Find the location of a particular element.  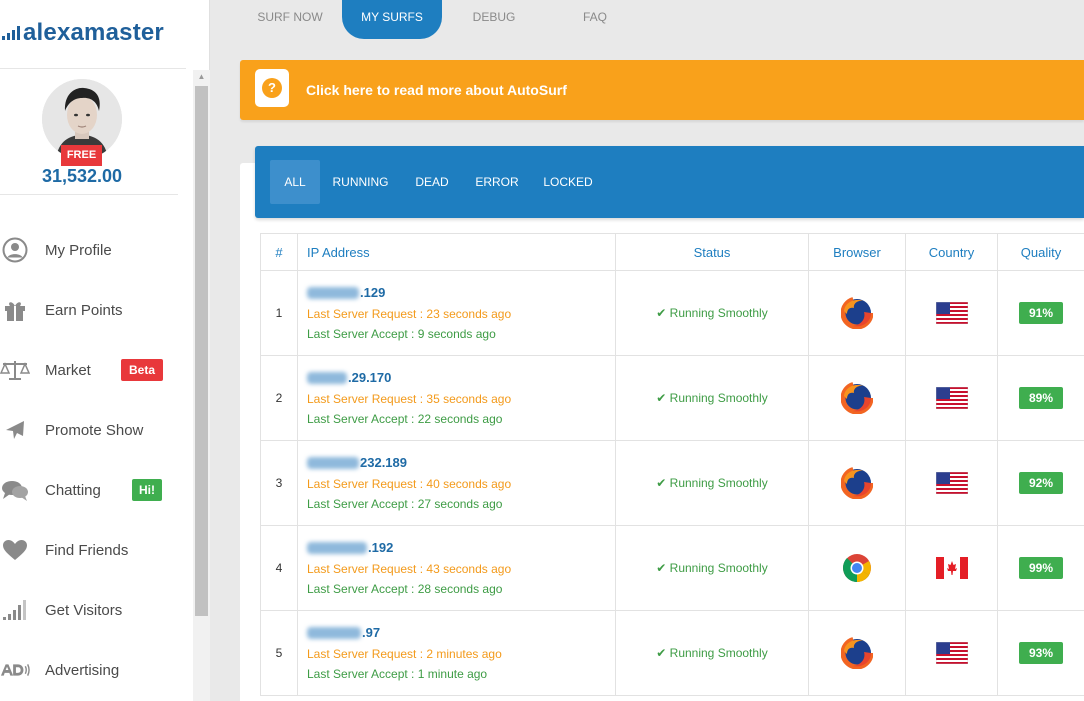

tab-my-surfs: MY SURFS is located at coordinates (392, 19).